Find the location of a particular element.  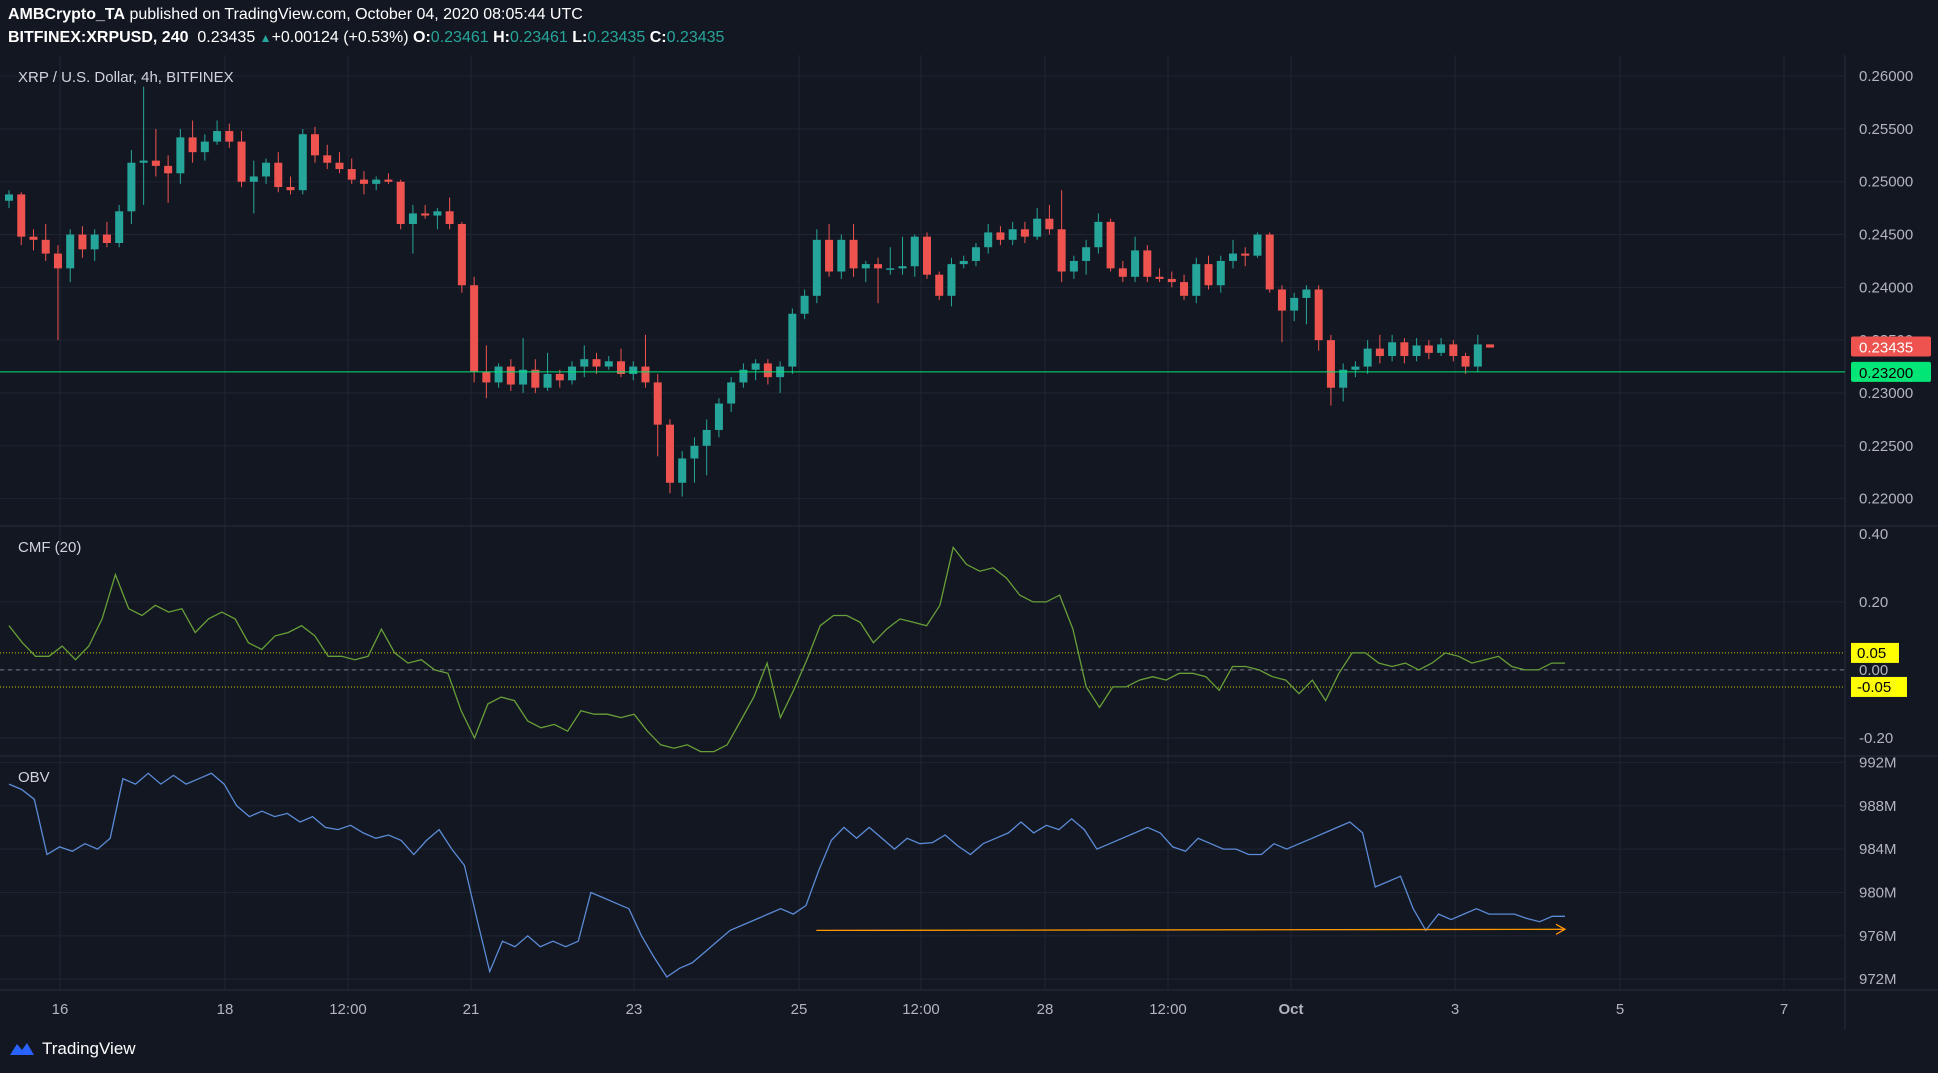

time-tick-label: Oct is located at coordinates (1290, 1009).